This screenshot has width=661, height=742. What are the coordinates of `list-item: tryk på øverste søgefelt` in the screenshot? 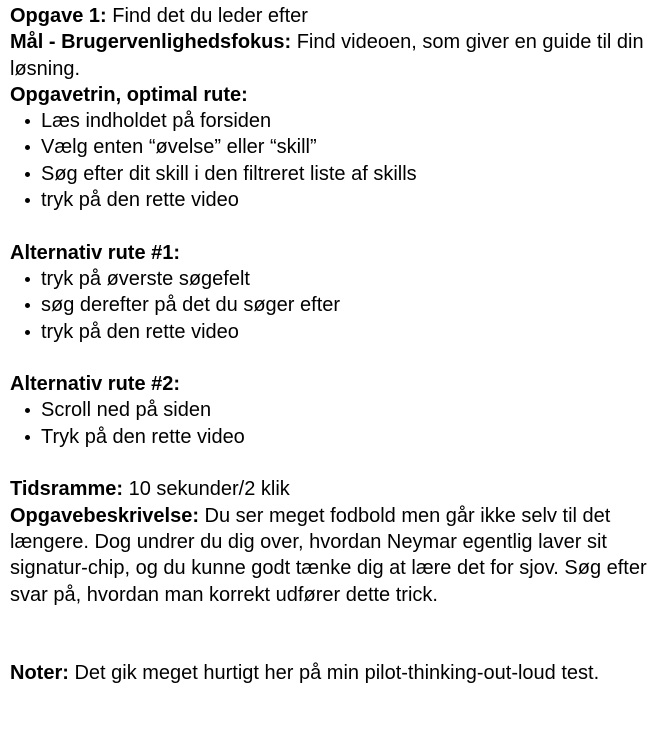 It's located at (341, 279).